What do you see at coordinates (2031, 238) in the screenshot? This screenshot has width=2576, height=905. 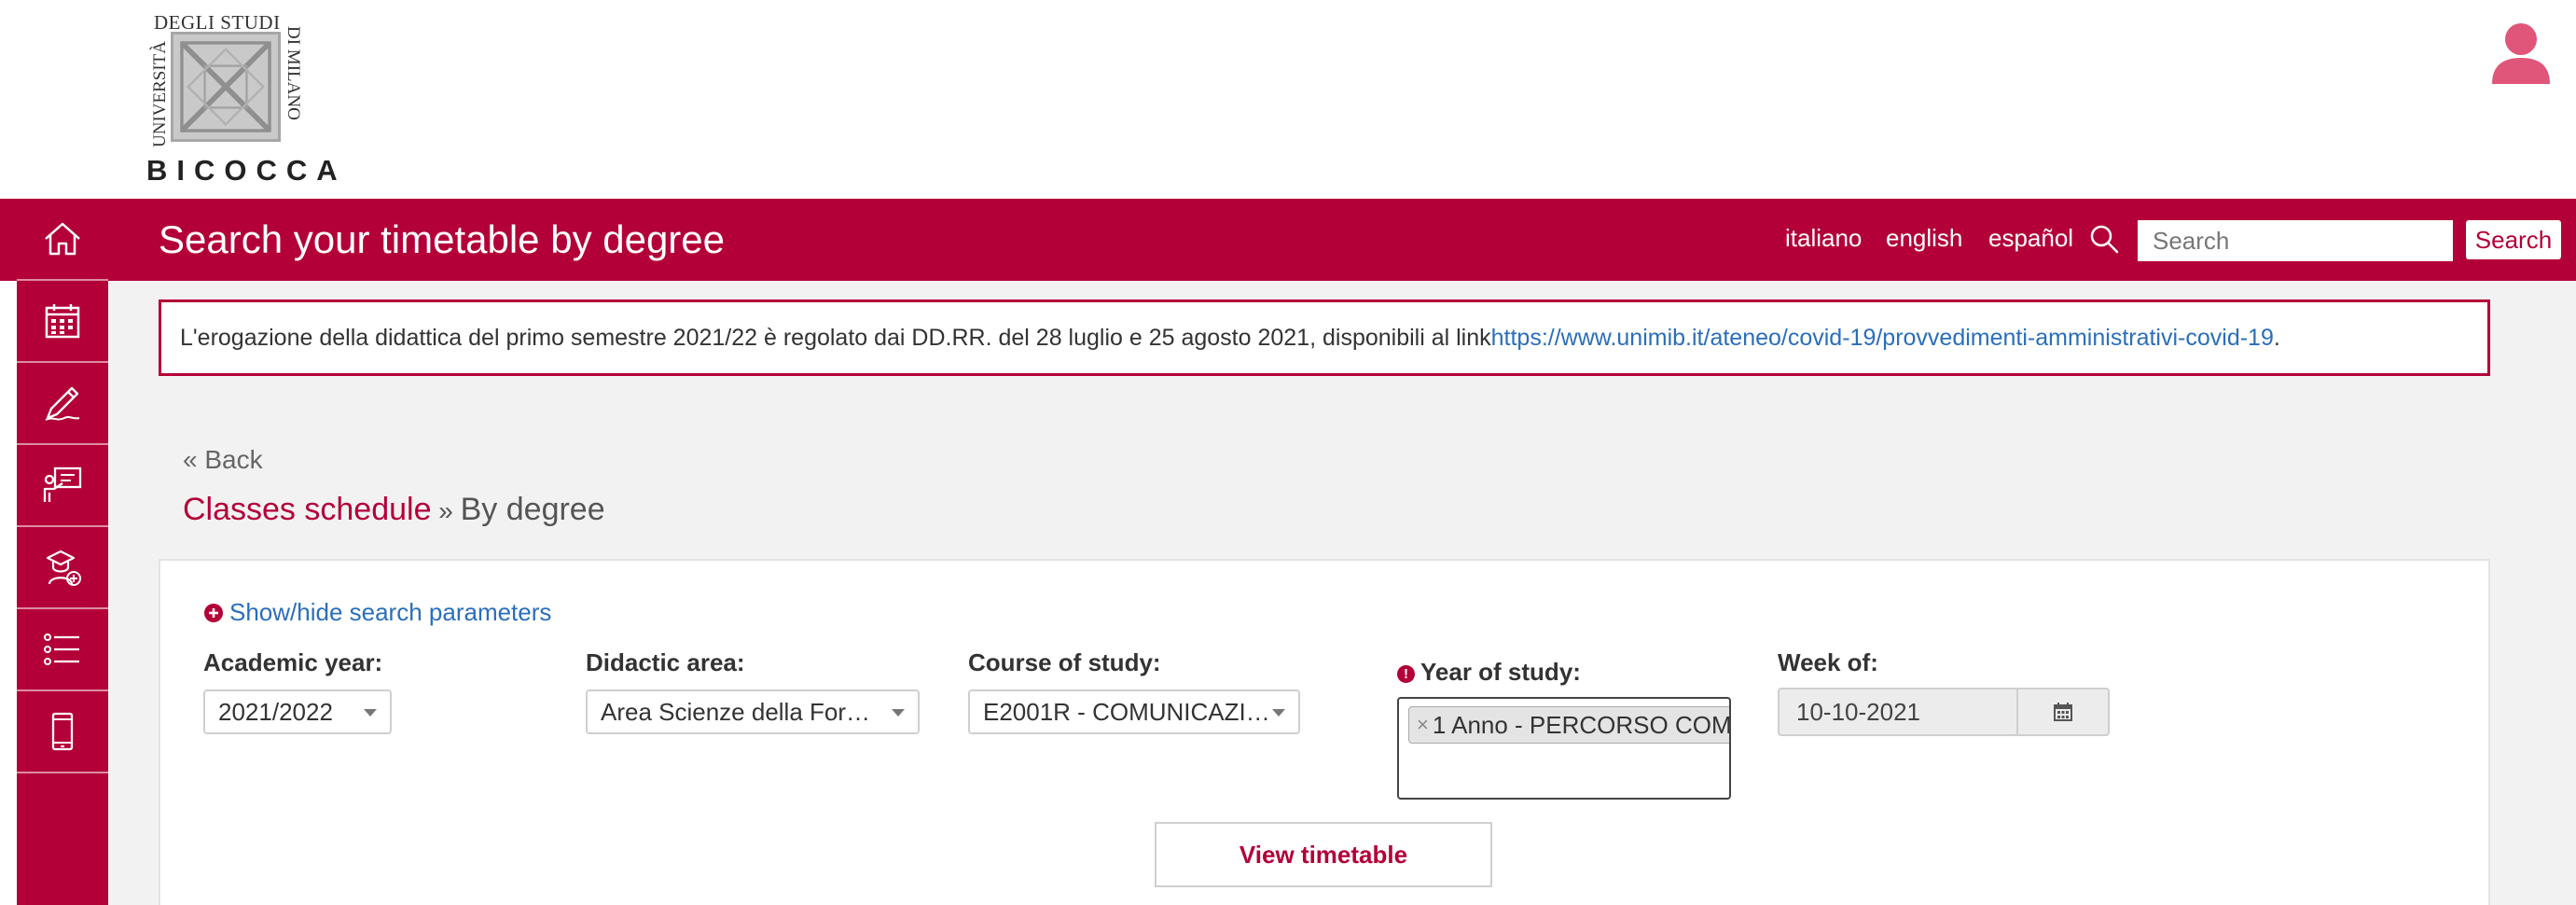 I see `lang-espanol-link: español` at bounding box center [2031, 238].